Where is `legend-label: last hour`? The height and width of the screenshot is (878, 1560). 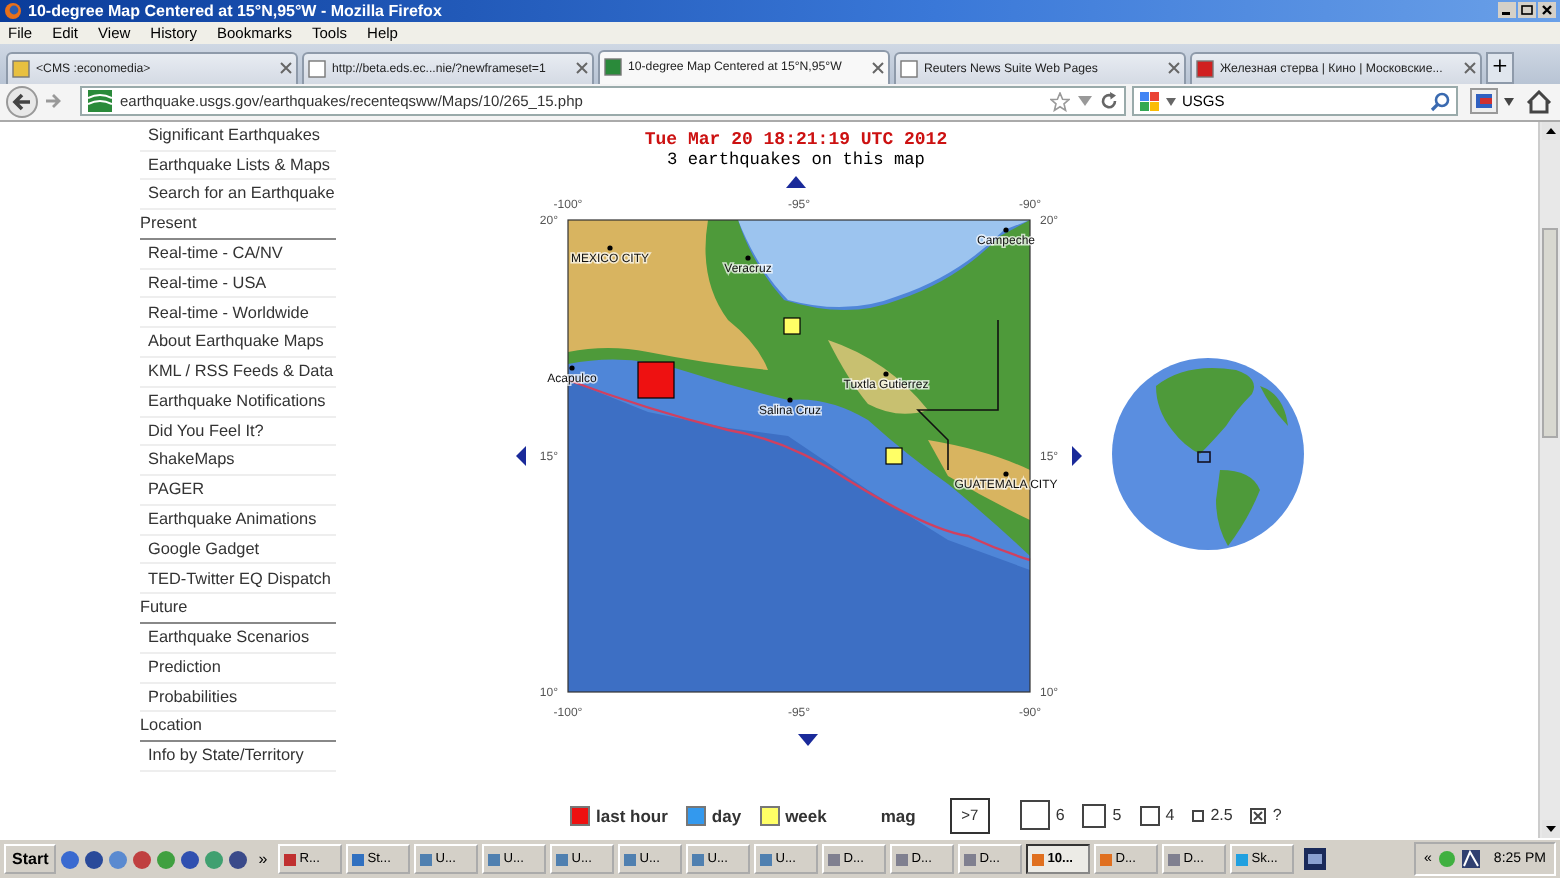 legend-label: last hour is located at coordinates (632, 815).